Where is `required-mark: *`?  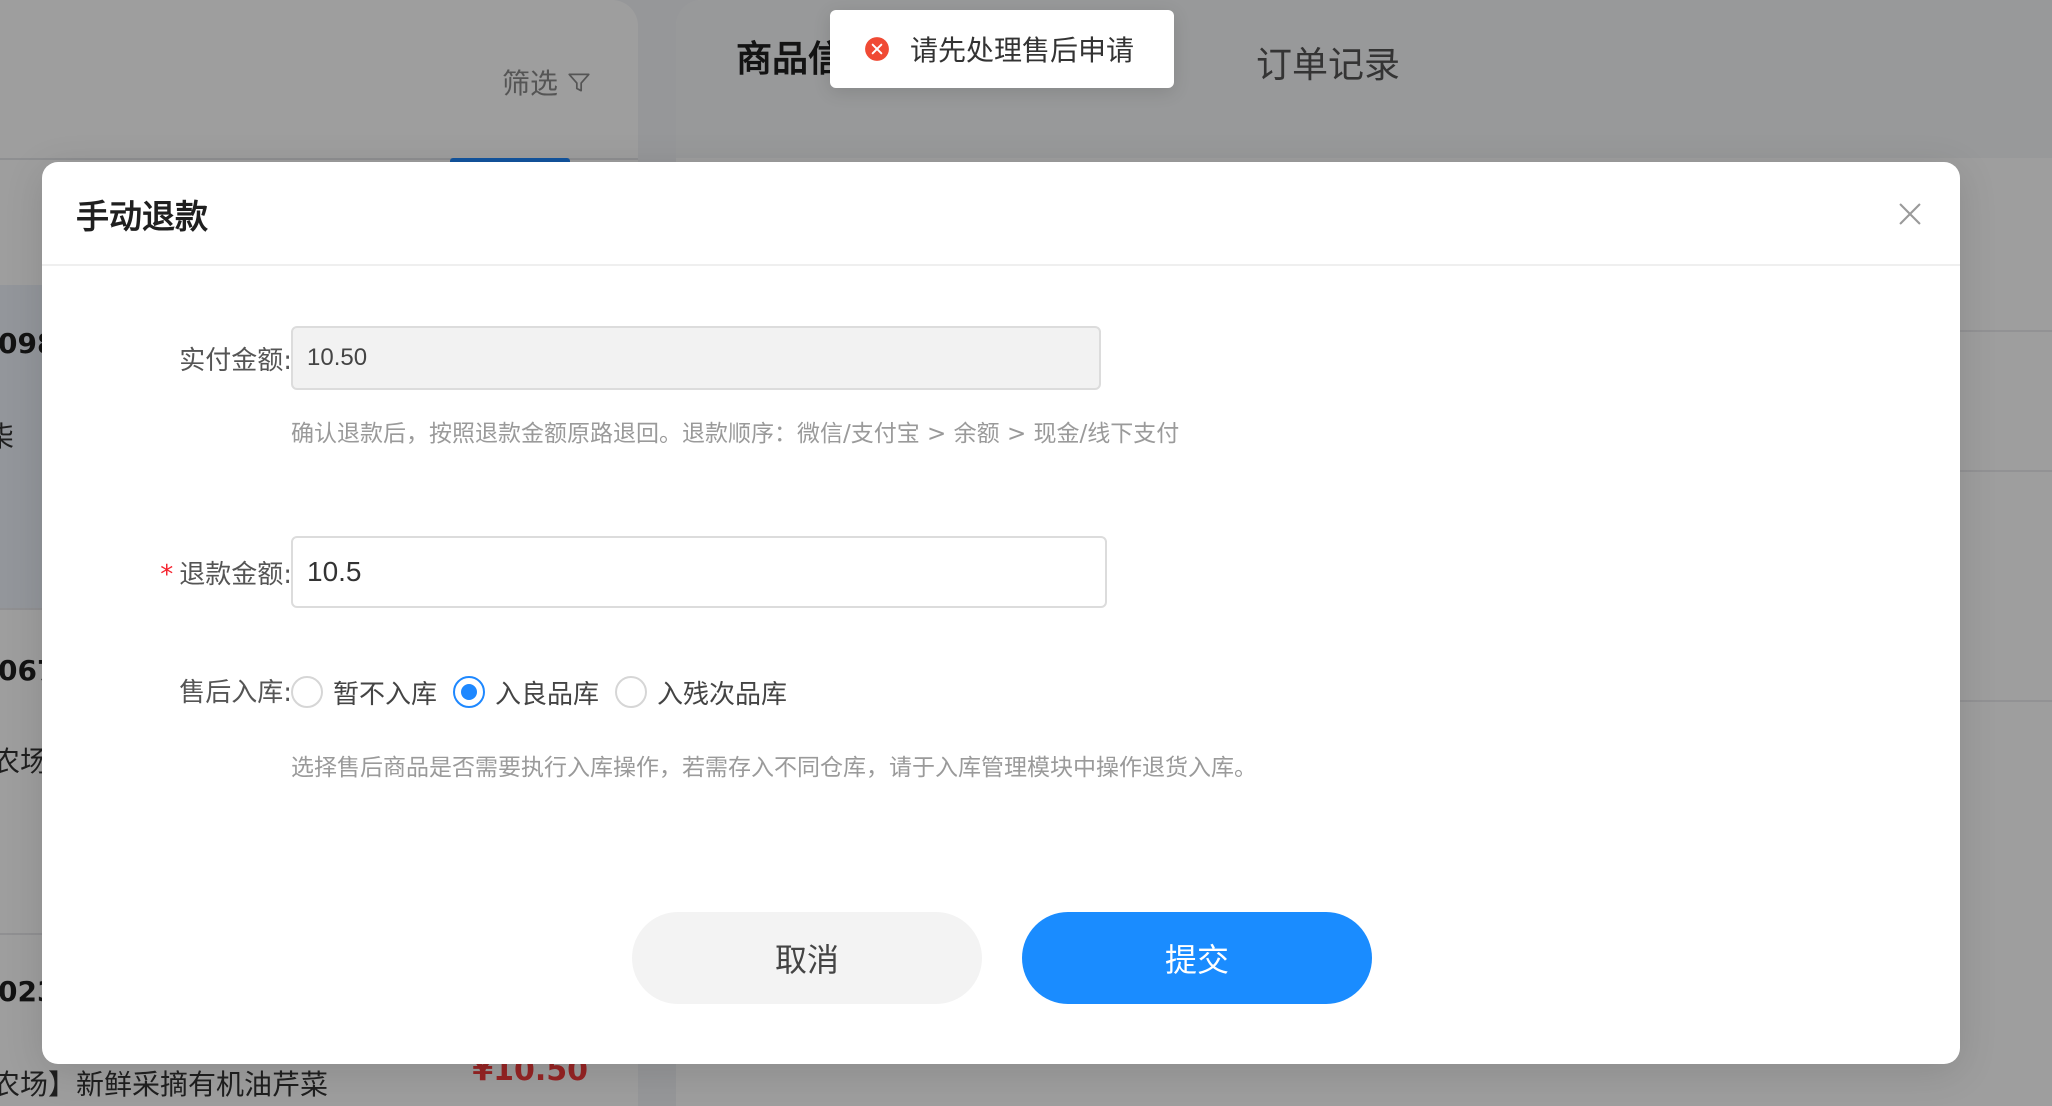 required-mark: * is located at coordinates (167, 575).